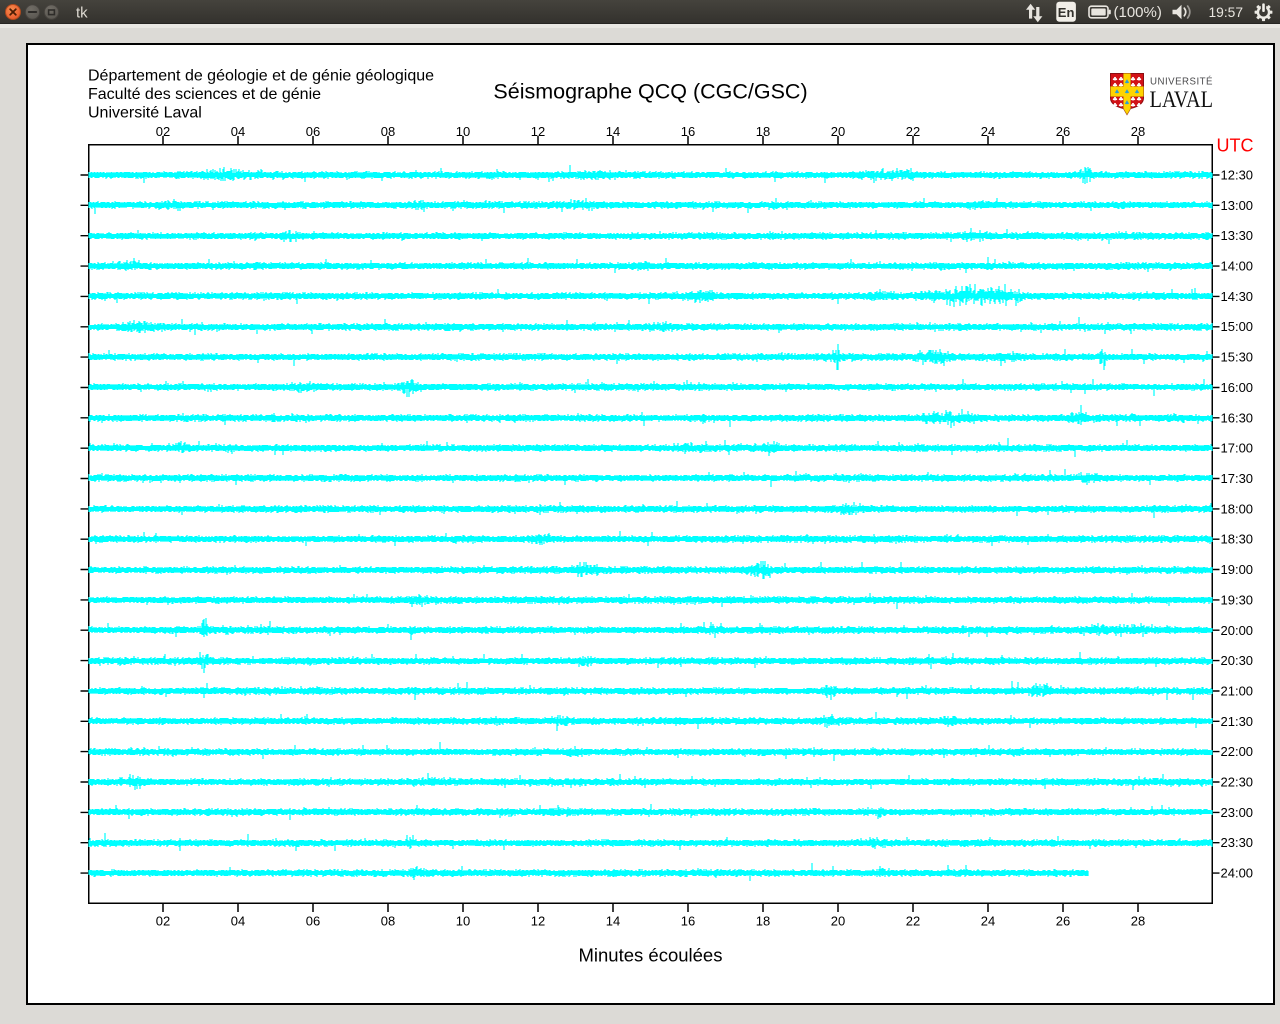 The height and width of the screenshot is (1024, 1280). Describe the element at coordinates (204, 94) in the screenshot. I see `svg-text:Faculté des sciences et de gén: Faculté des sciences et de génie` at that location.